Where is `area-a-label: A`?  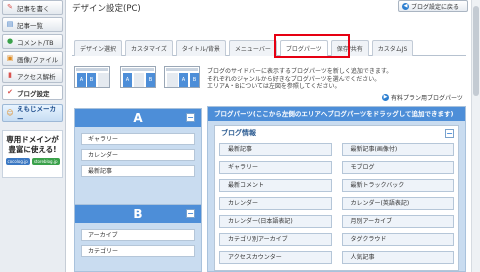 area-a-label: A is located at coordinates (138, 118).